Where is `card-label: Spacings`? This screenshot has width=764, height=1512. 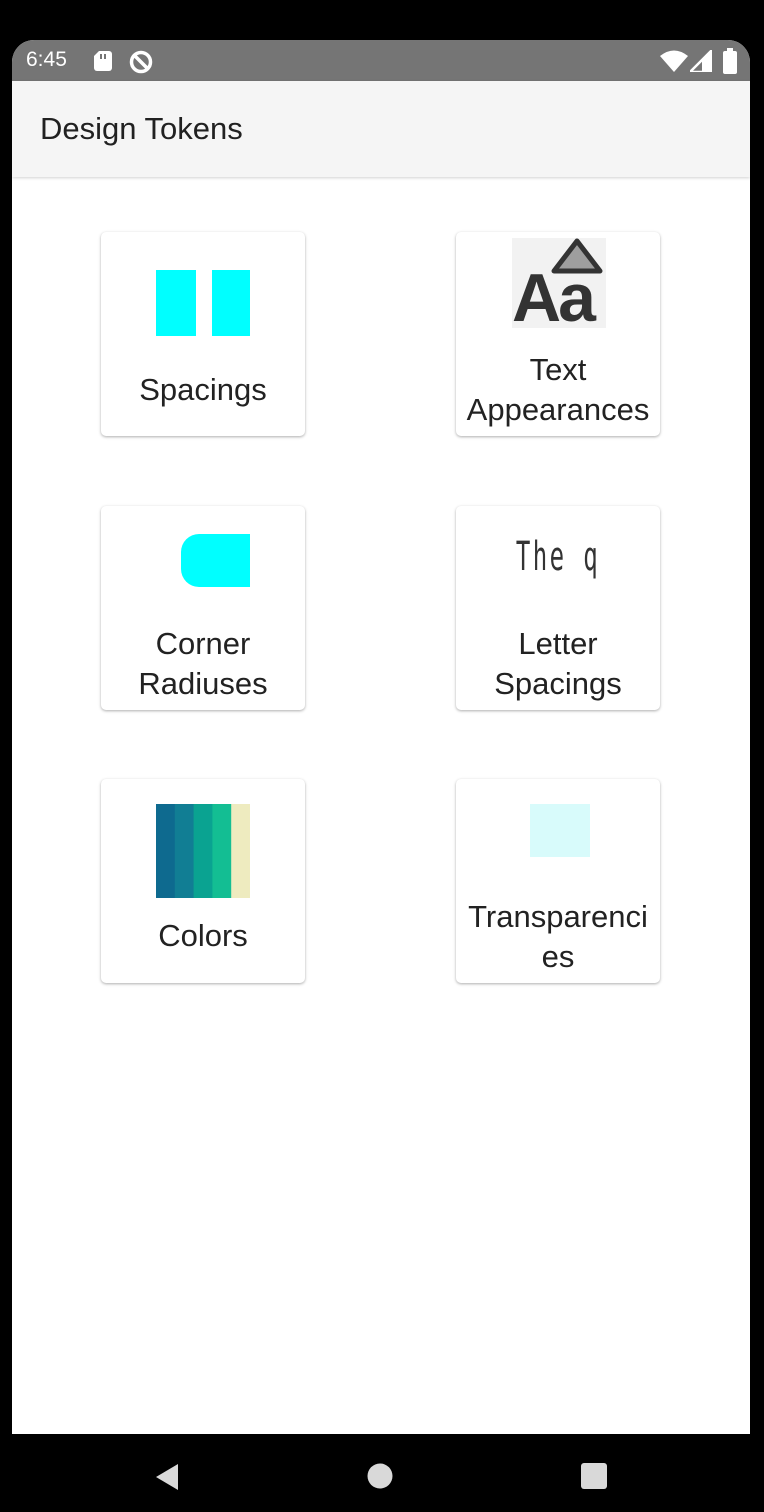
card-label: Spacings is located at coordinates (203, 389).